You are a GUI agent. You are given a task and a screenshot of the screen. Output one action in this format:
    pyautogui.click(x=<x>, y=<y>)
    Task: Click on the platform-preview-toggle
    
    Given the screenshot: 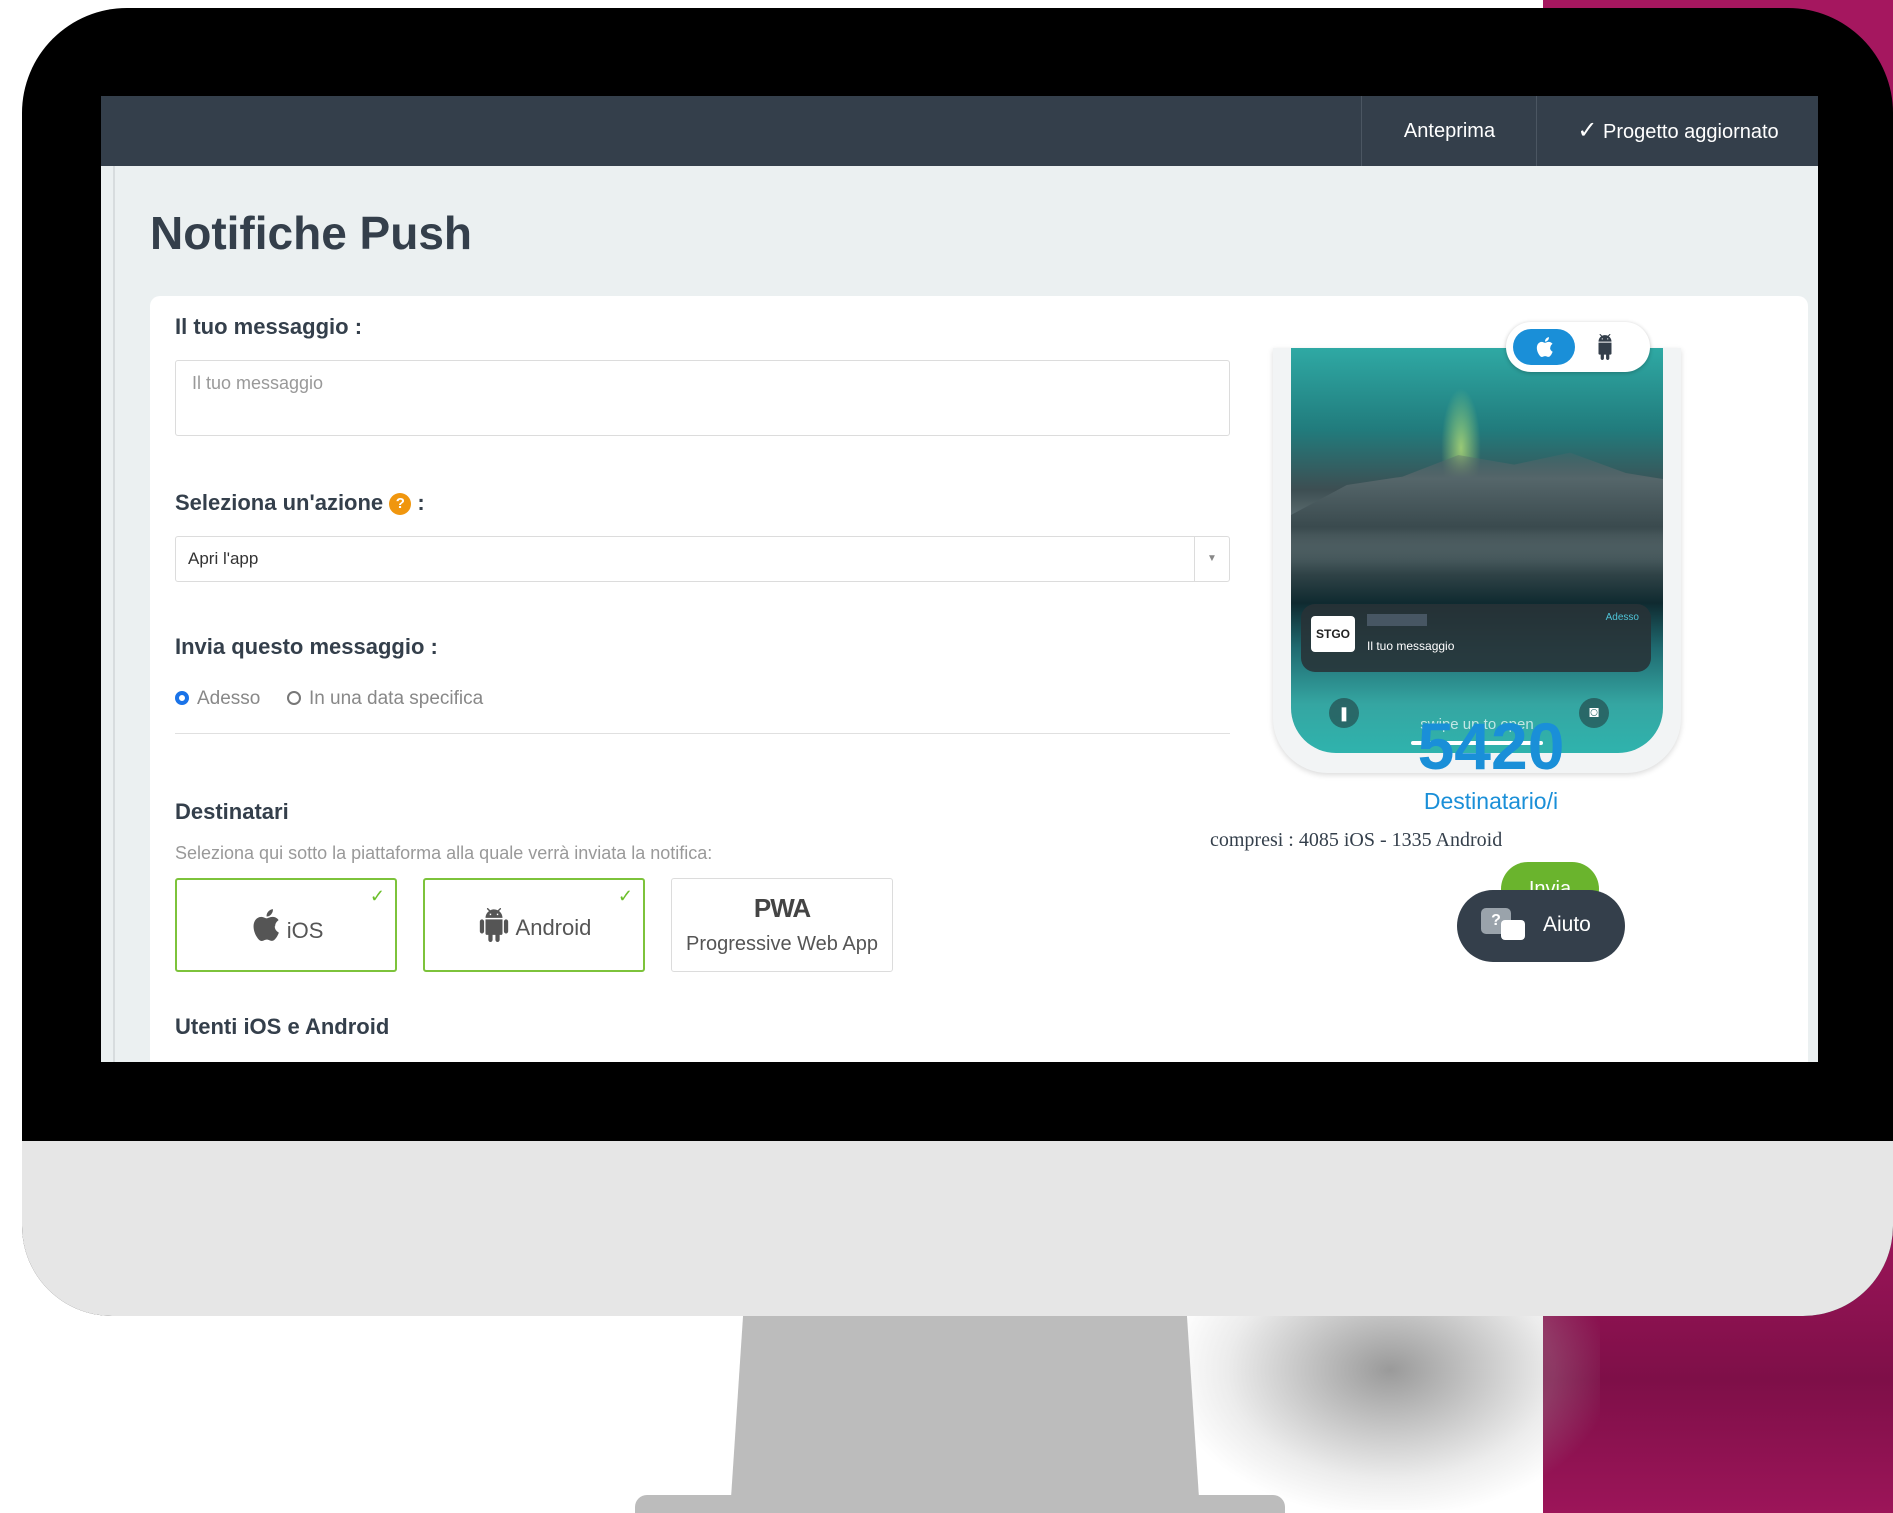 What is the action you would take?
    pyautogui.click(x=1578, y=347)
    